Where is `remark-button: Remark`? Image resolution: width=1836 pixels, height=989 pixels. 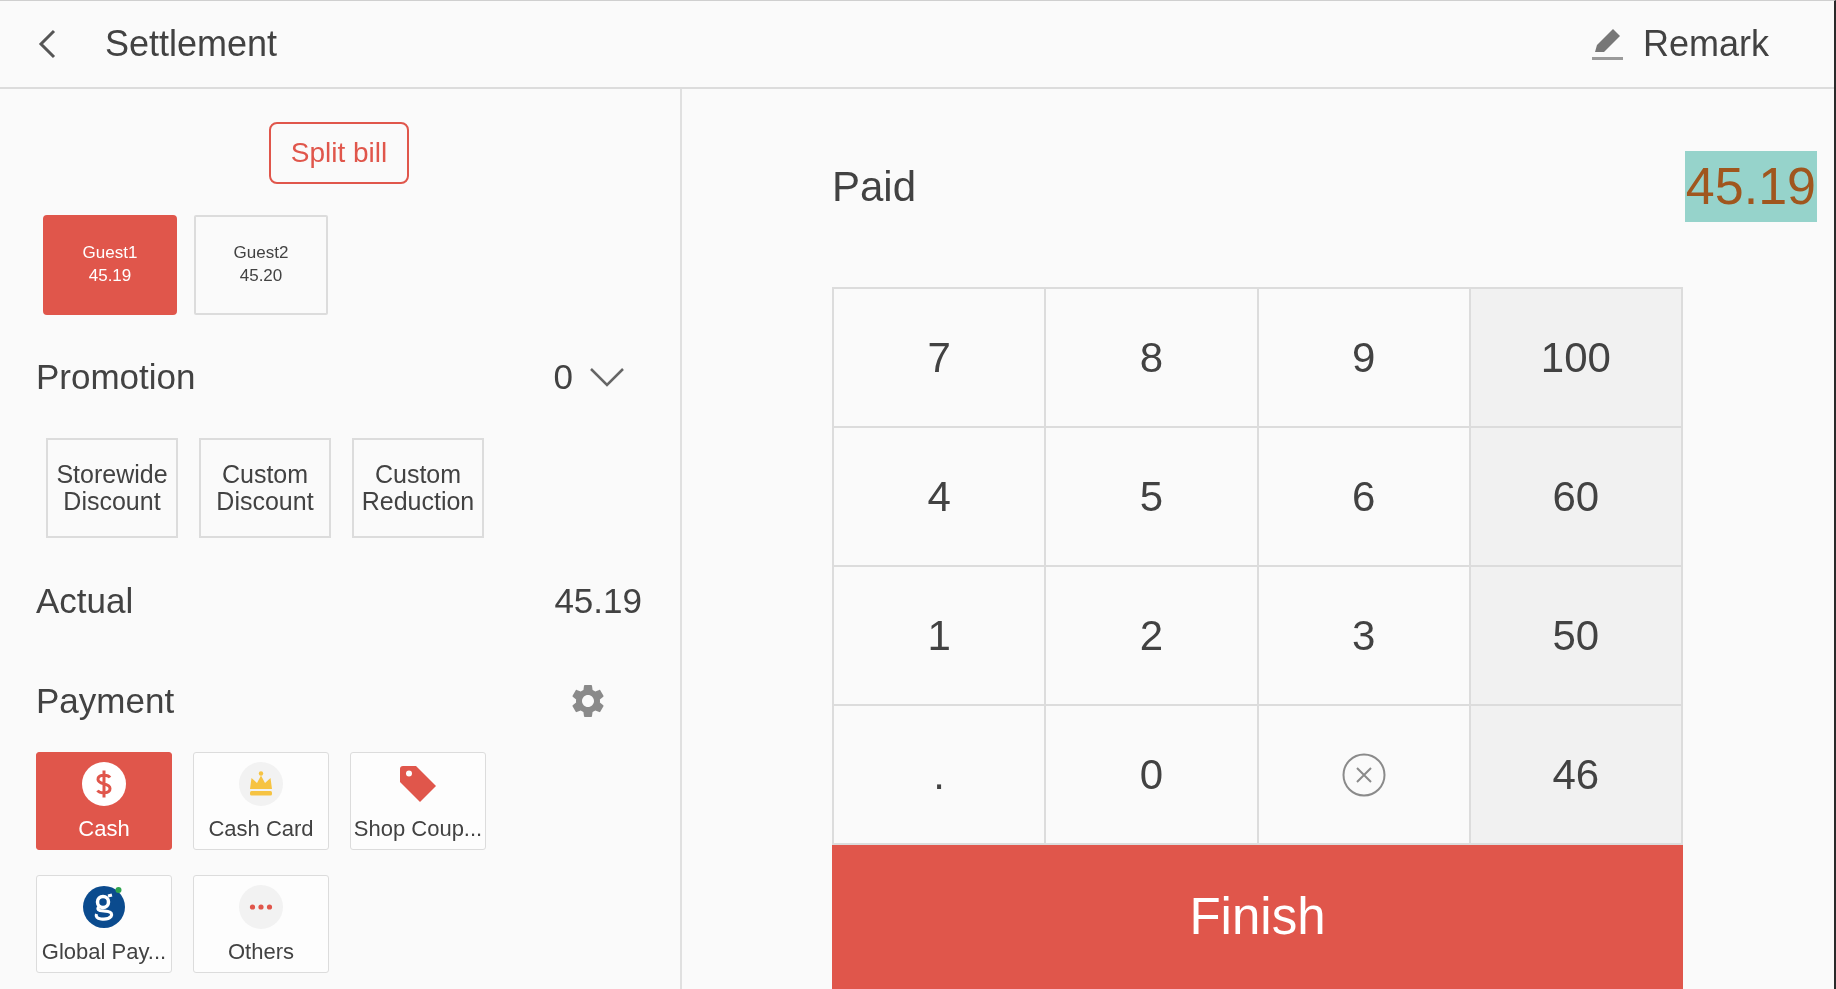 remark-button: Remark is located at coordinates (1678, 44).